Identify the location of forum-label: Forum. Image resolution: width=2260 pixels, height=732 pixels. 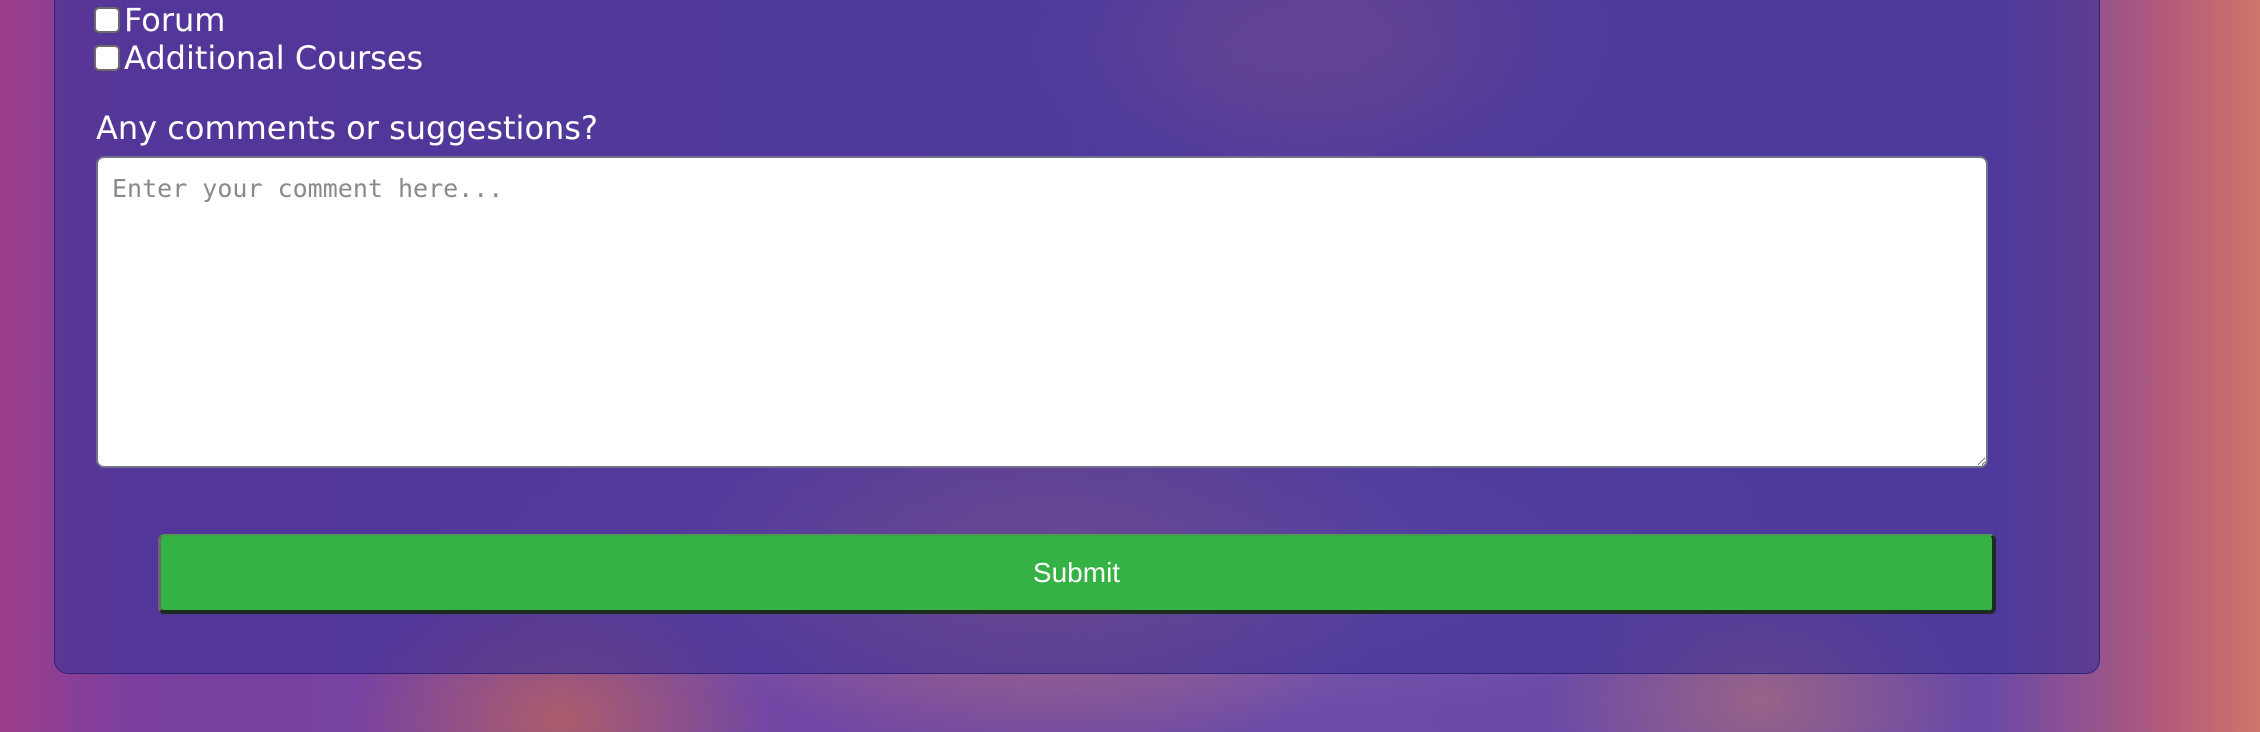
(174, 20).